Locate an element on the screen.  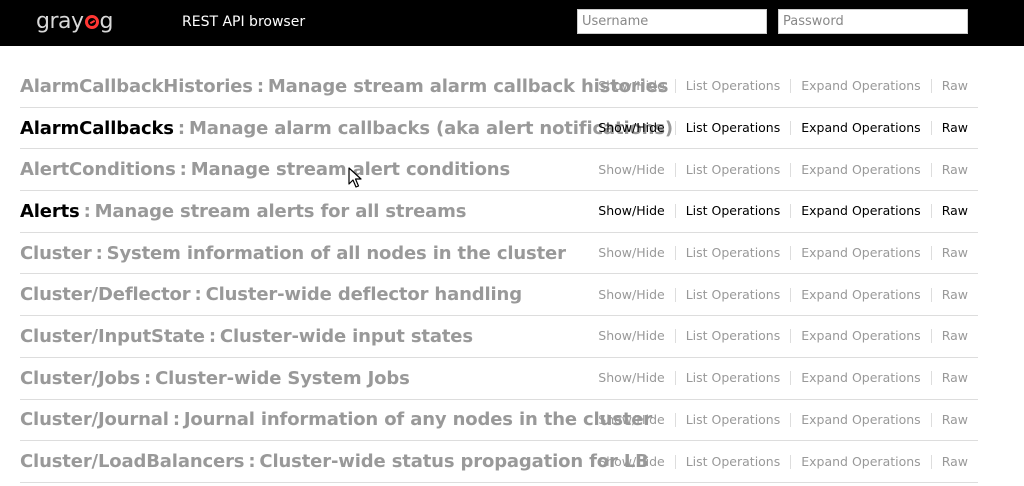
top-header: gray g REST API browser is located at coordinates (512, 23).